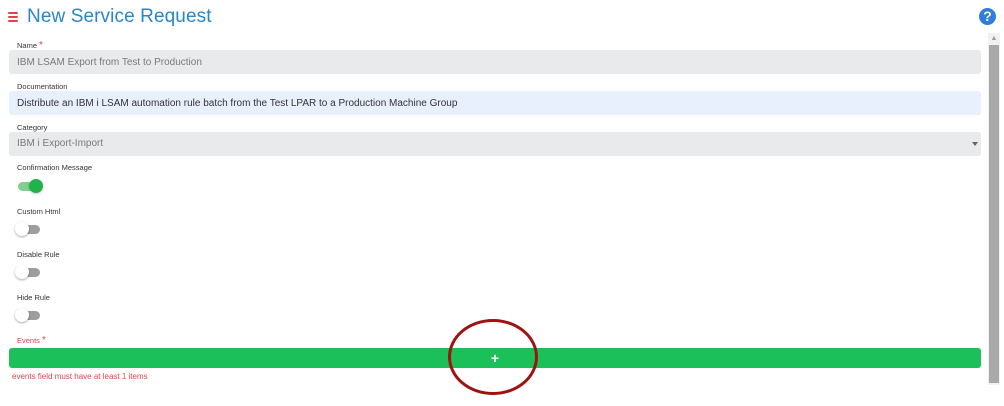 This screenshot has width=1004, height=406. I want to click on page-header: New Service Request ?, so click(502, 19).